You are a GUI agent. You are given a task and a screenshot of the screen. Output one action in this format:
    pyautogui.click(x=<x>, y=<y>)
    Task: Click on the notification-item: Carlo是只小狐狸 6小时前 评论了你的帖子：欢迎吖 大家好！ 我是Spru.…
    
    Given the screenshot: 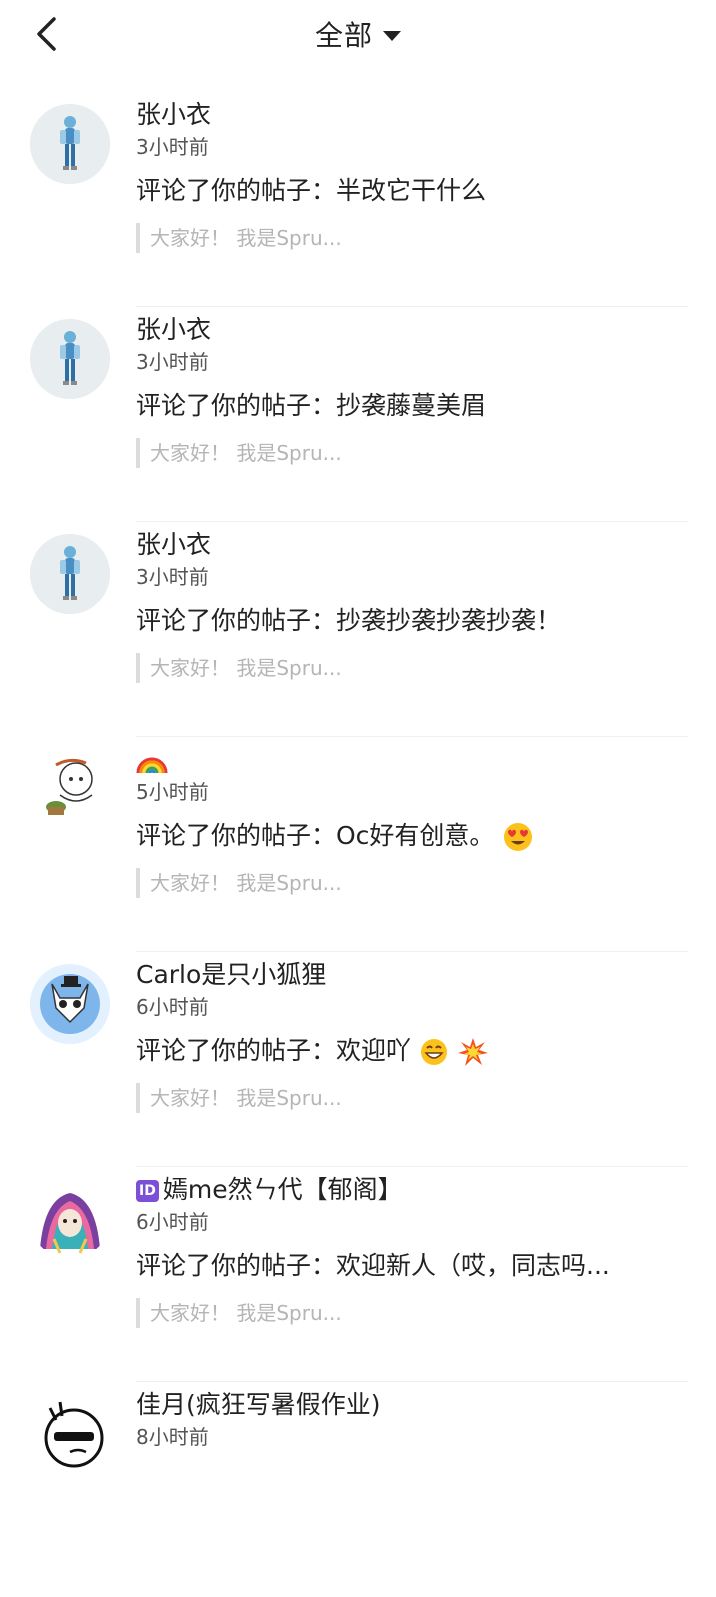 What is the action you would take?
    pyautogui.click(x=358, y=1059)
    